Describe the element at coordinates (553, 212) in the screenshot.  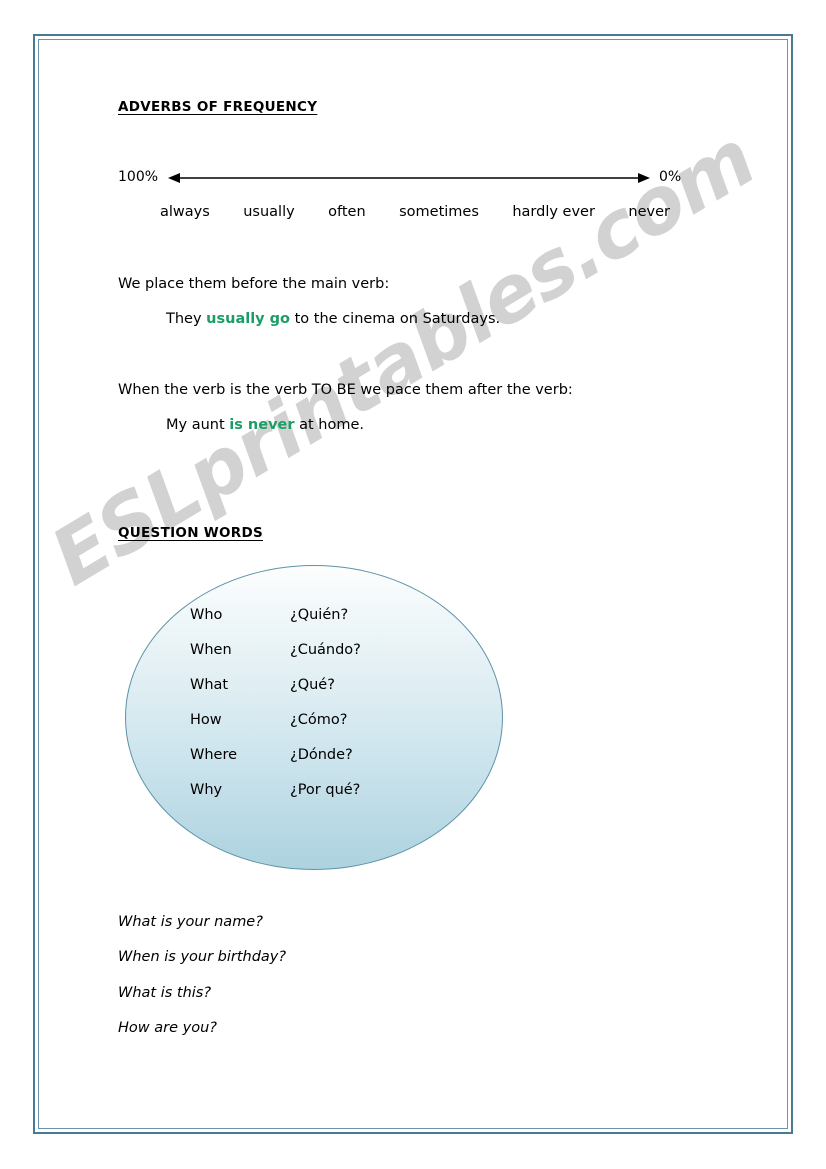
I see `adverb-item: hardly ever` at that location.